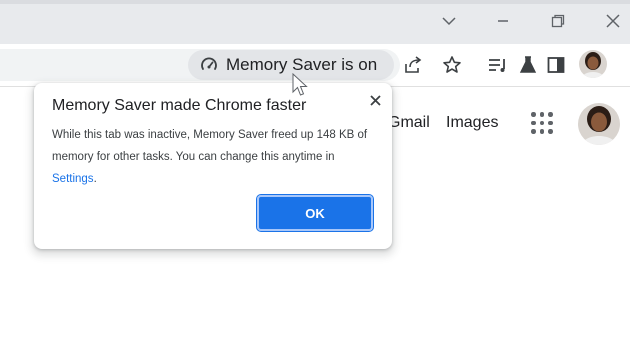  Describe the element at coordinates (472, 123) in the screenshot. I see `images-link: Images` at that location.